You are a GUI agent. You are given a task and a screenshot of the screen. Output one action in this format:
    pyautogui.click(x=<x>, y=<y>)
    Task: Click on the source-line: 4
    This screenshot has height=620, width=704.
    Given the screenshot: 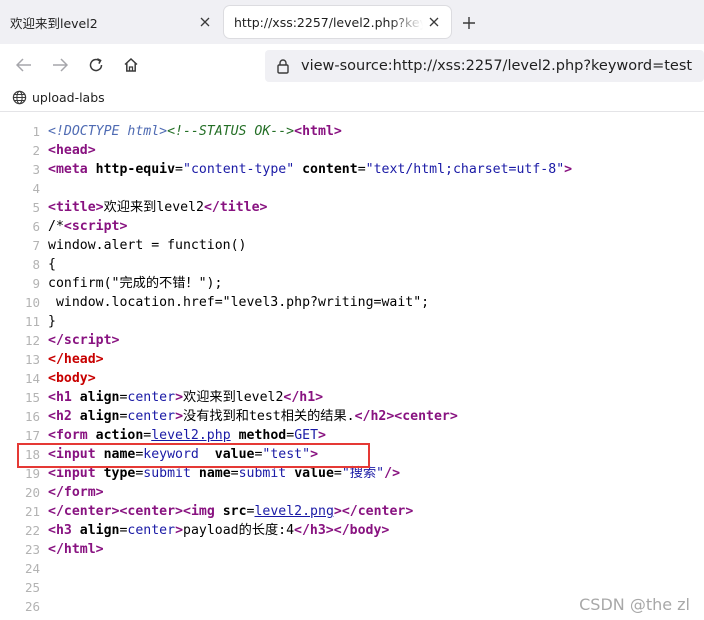 What is the action you would take?
    pyautogui.click(x=352, y=188)
    